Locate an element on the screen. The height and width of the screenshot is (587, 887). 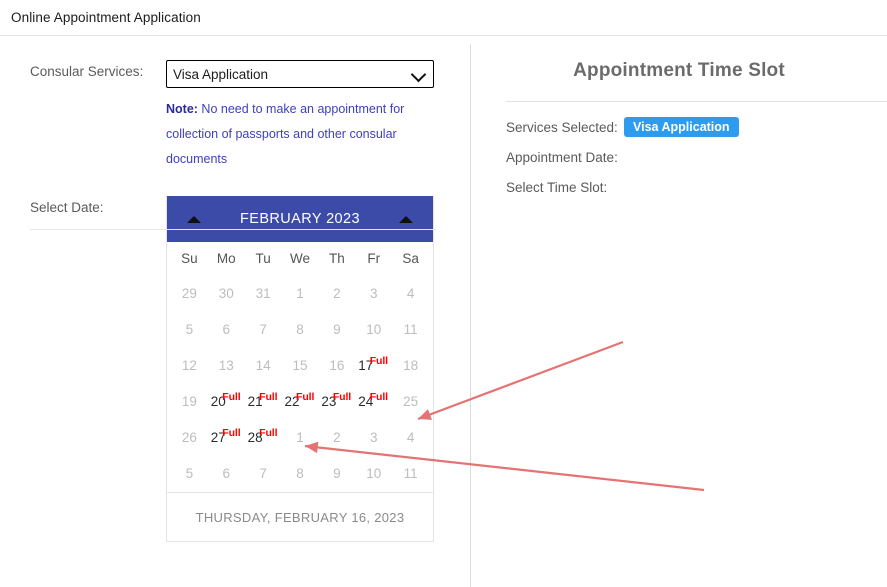
calendar-day-cell: 25 is located at coordinates (410, 402).